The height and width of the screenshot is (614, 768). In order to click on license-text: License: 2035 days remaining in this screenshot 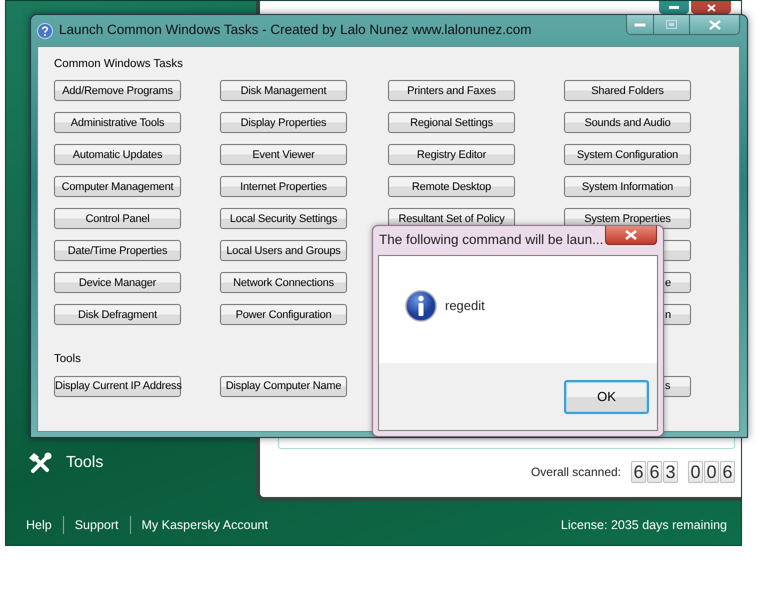, I will do `click(643, 525)`.